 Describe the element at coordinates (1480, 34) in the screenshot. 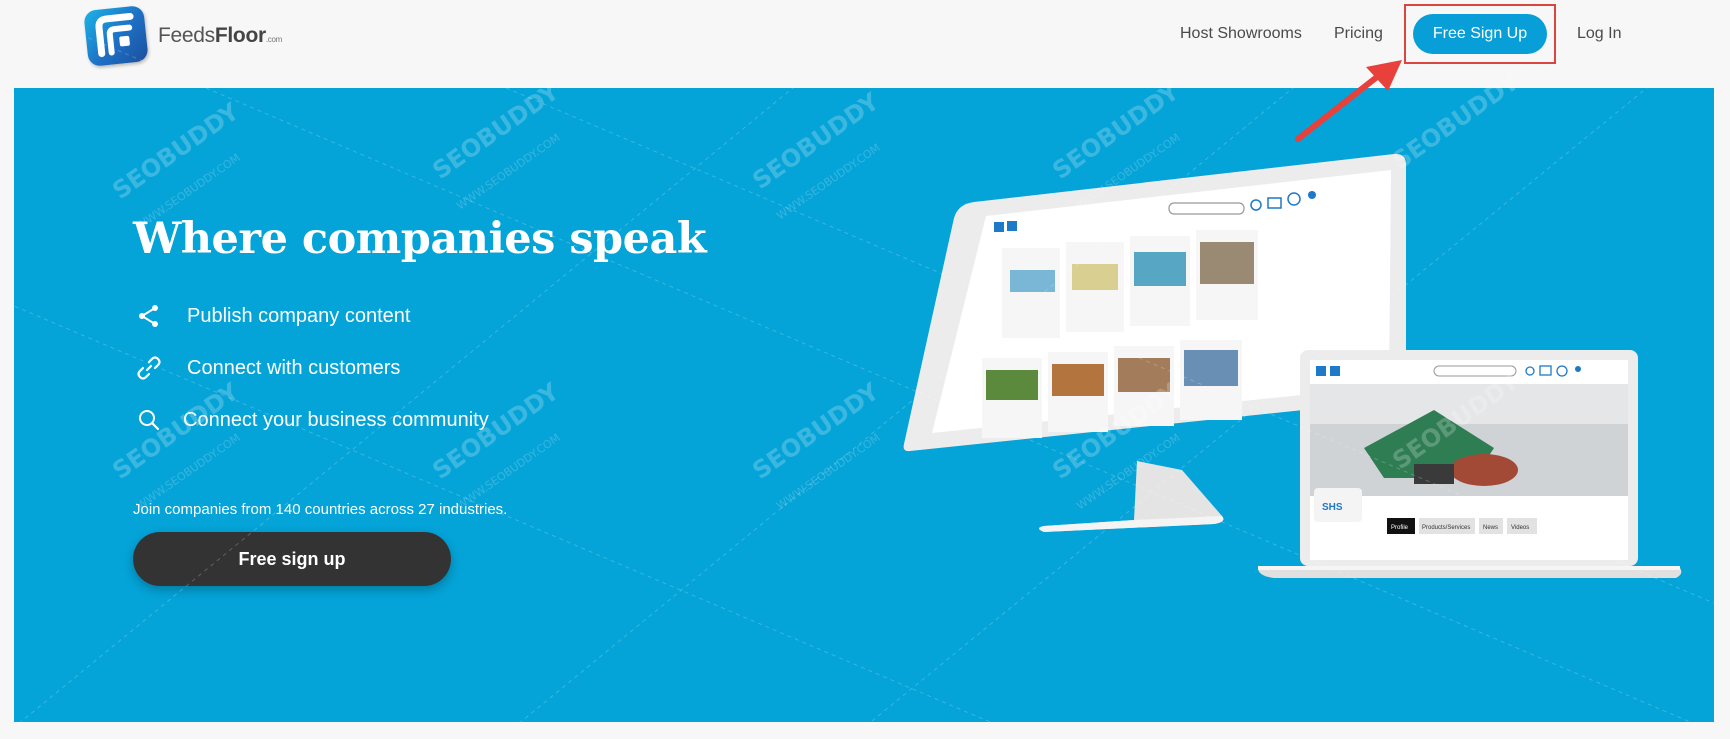

I see `free-sign-up-button: Free Sign Up` at that location.